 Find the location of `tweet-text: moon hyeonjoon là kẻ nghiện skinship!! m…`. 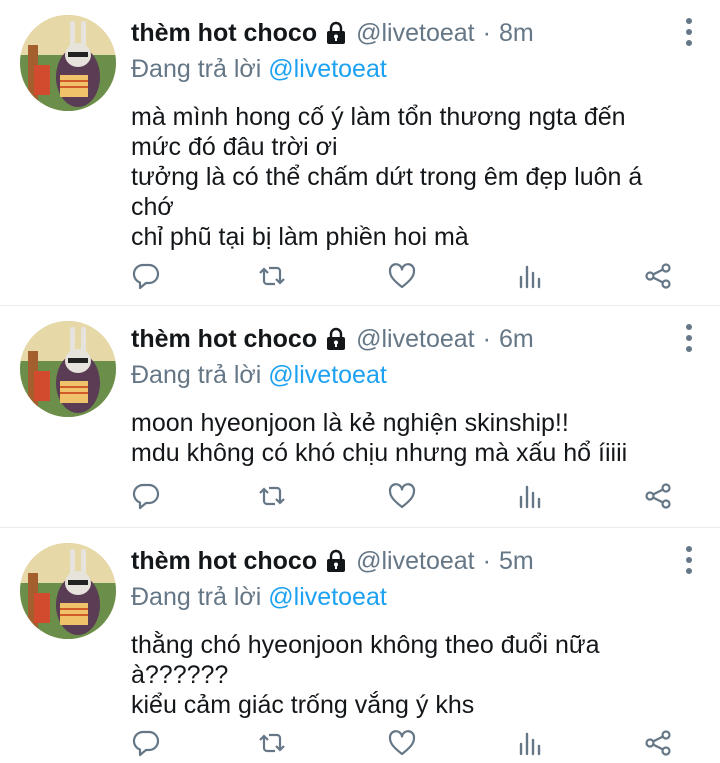

tweet-text: moon hyeonjoon là kẻ nghiện skinship!! m… is located at coordinates (415, 438).